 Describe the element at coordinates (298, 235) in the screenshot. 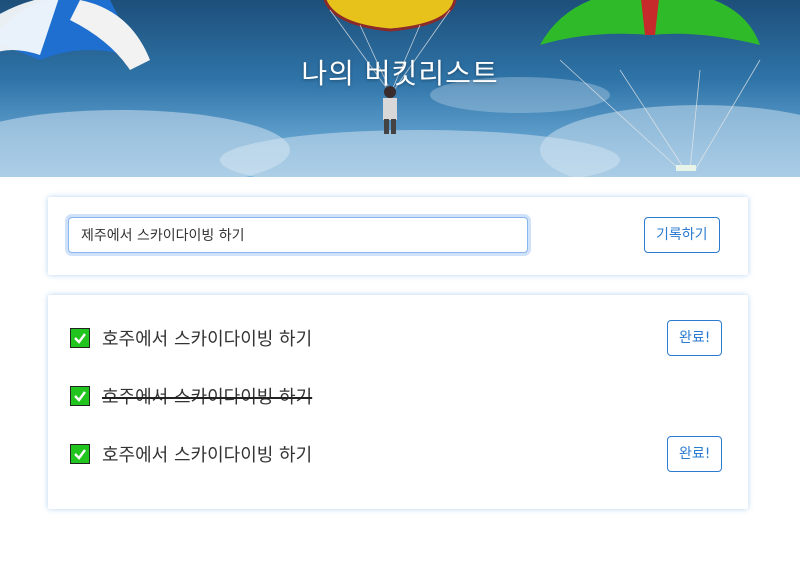

I see `bucket-text-input` at that location.